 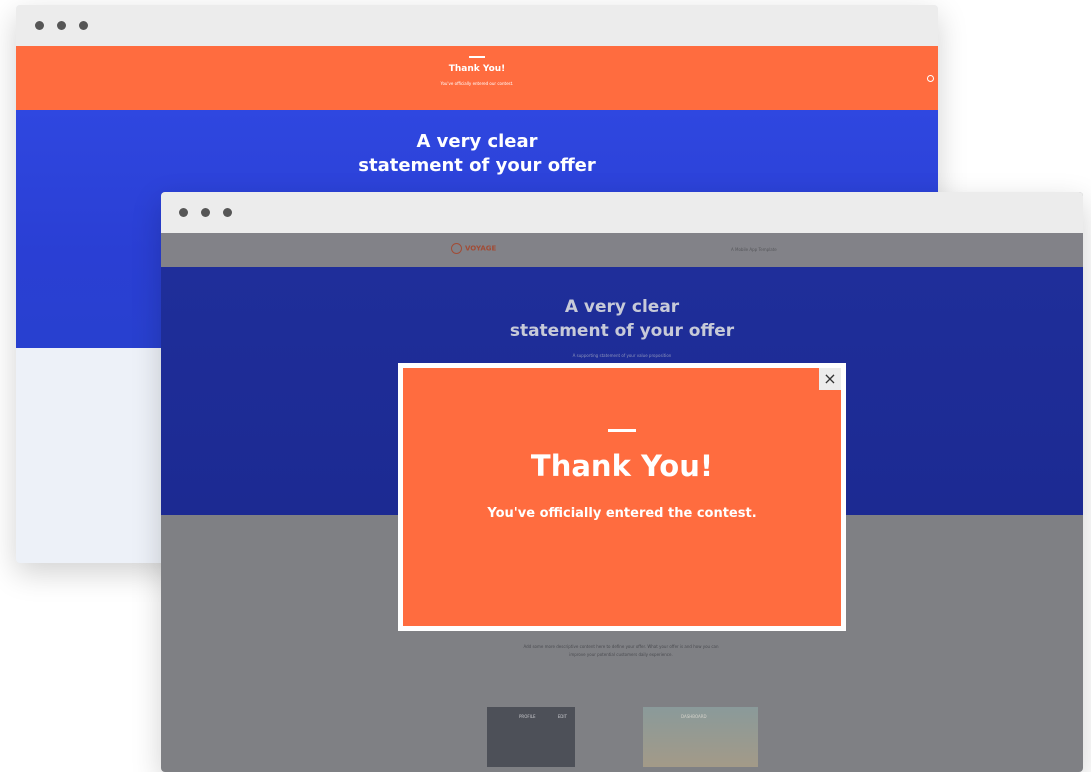 What do you see at coordinates (694, 716) in the screenshot?
I see `card-label: DASHBOARD` at bounding box center [694, 716].